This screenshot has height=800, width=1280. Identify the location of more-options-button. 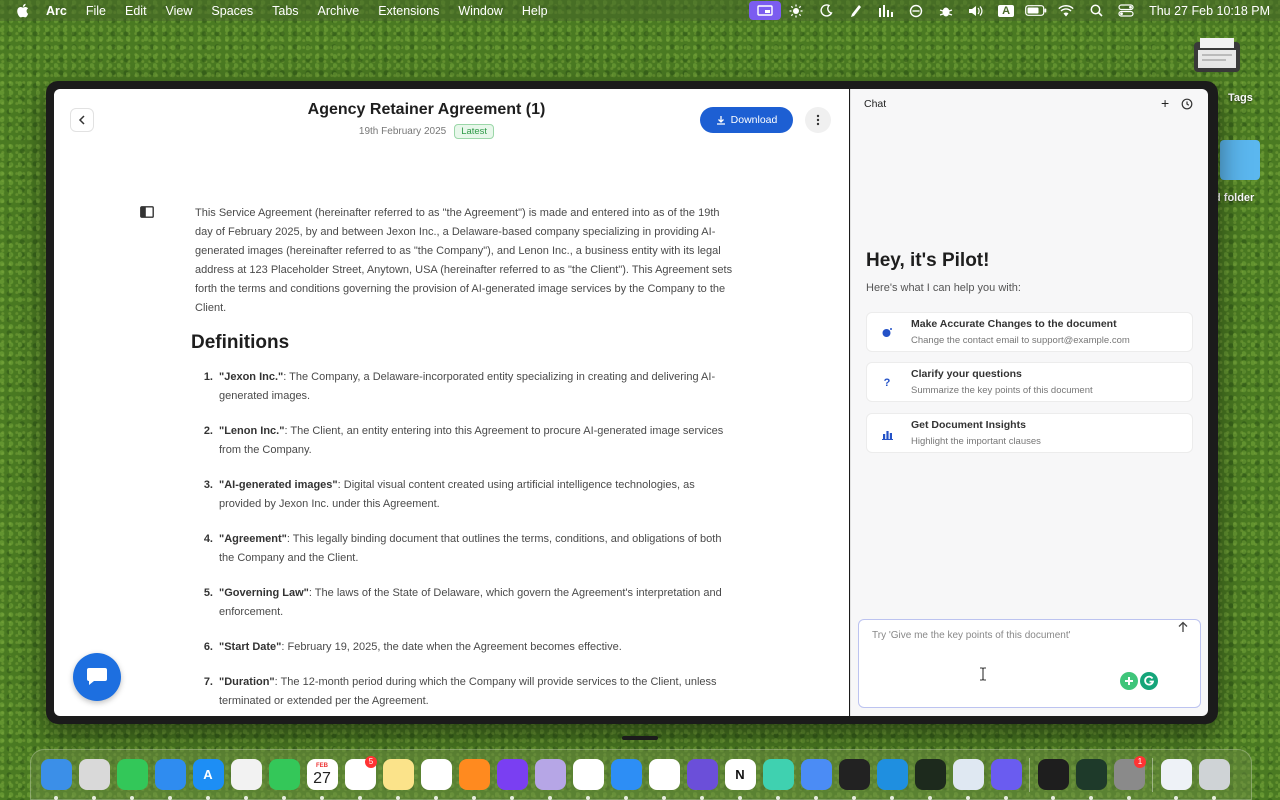
(818, 120).